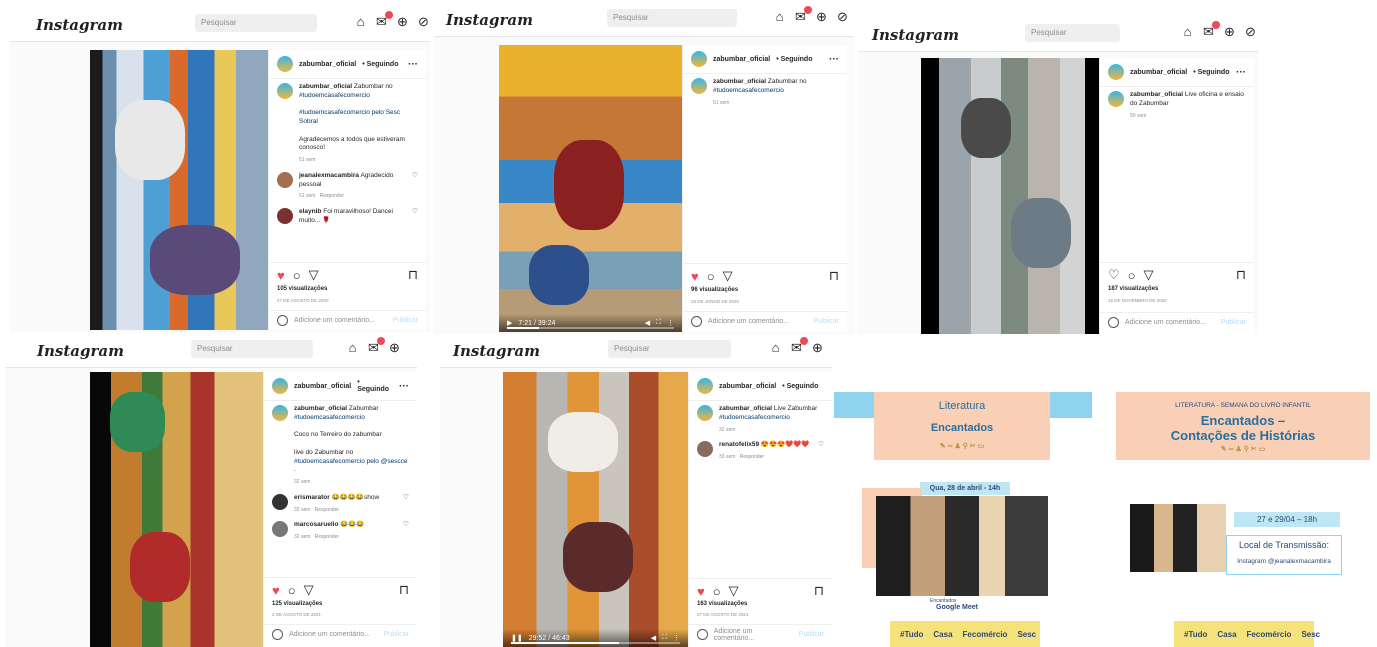 This screenshot has width=1377, height=647. I want to click on post-video: ❚❚ 29:52 / 46:43 ◀ ⛶ ⋮, so click(595, 509).